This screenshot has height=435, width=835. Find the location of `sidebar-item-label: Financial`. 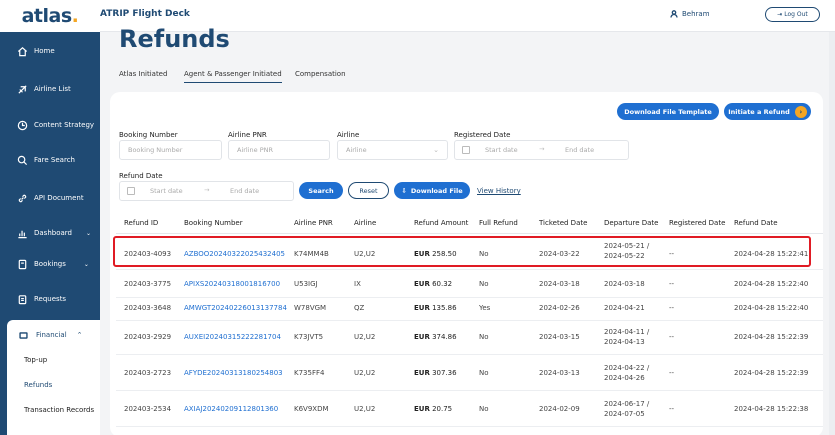

sidebar-item-label: Financial is located at coordinates (51, 335).